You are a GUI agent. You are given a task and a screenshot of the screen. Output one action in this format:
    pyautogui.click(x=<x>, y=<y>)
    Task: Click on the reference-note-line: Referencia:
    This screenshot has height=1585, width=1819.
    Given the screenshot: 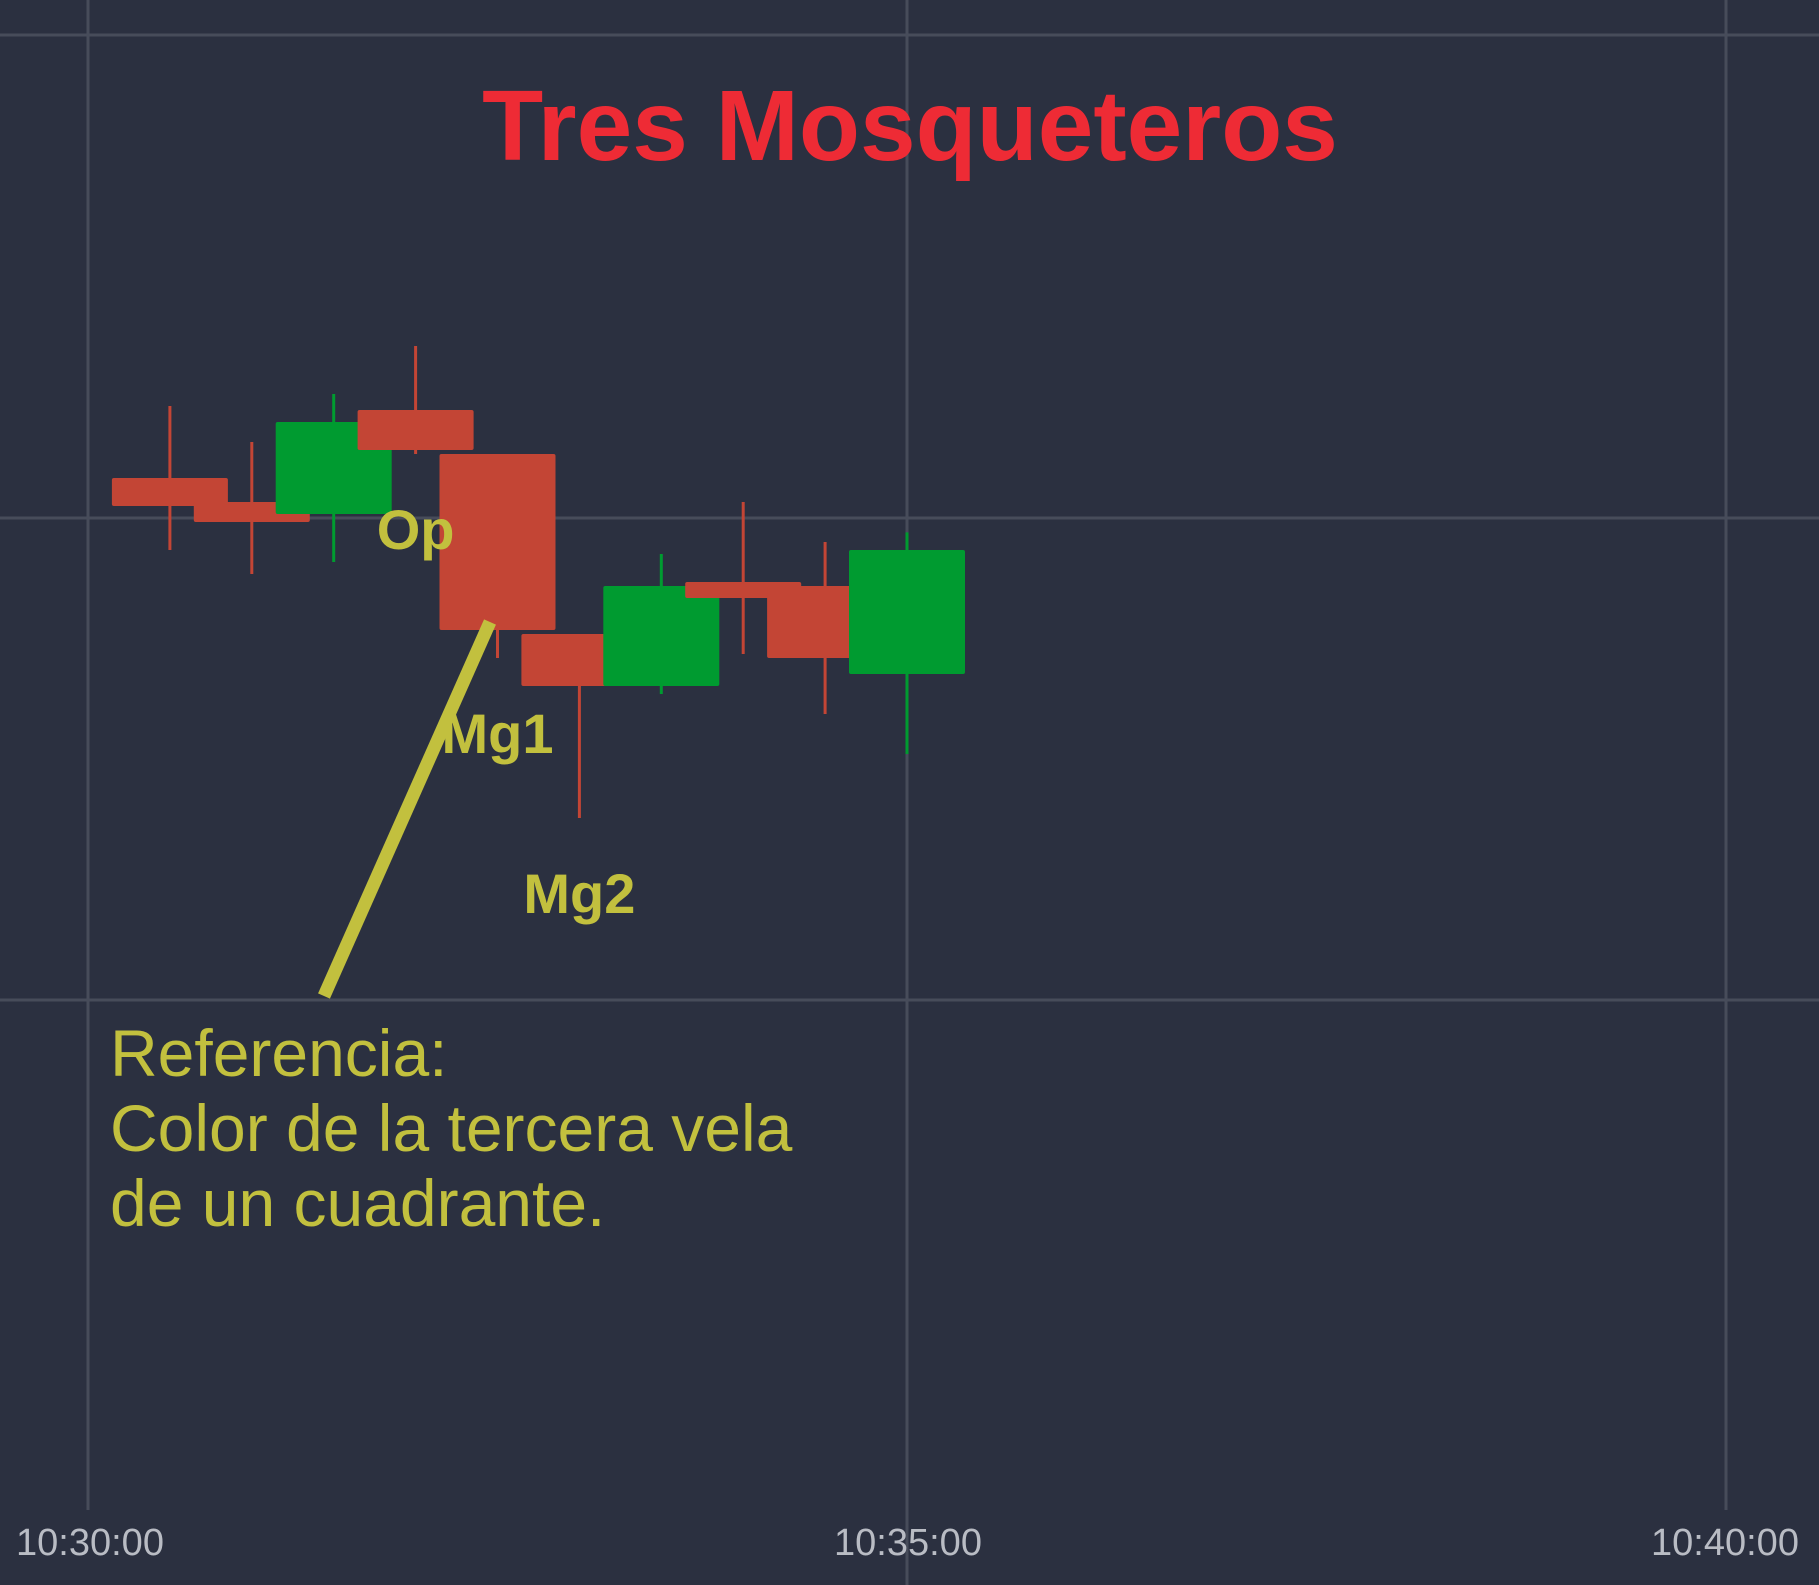 What is the action you would take?
    pyautogui.click(x=279, y=1053)
    